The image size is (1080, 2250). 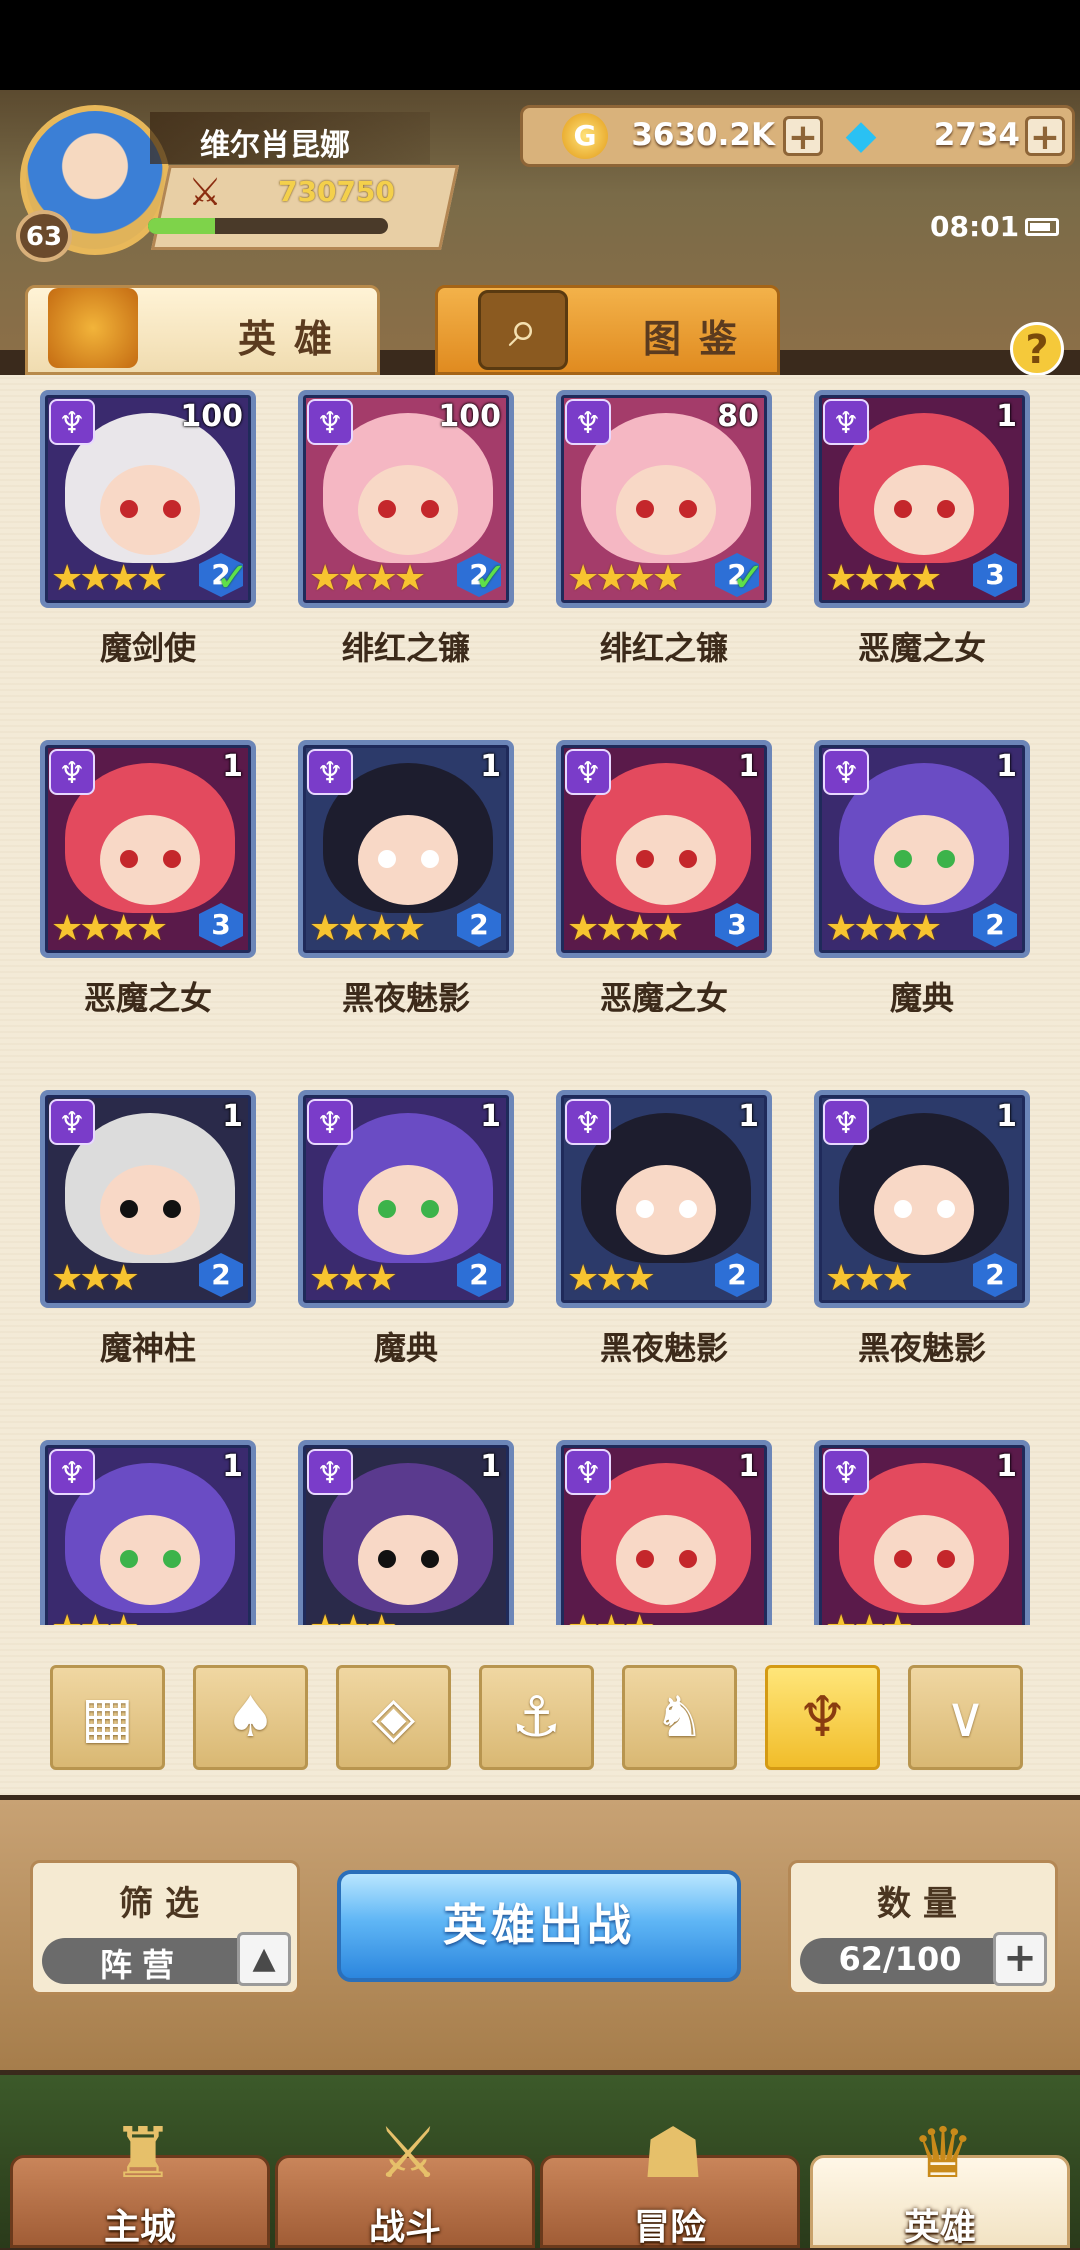 I want to click on all-grid-filter-button: ▦, so click(x=107, y=1717).